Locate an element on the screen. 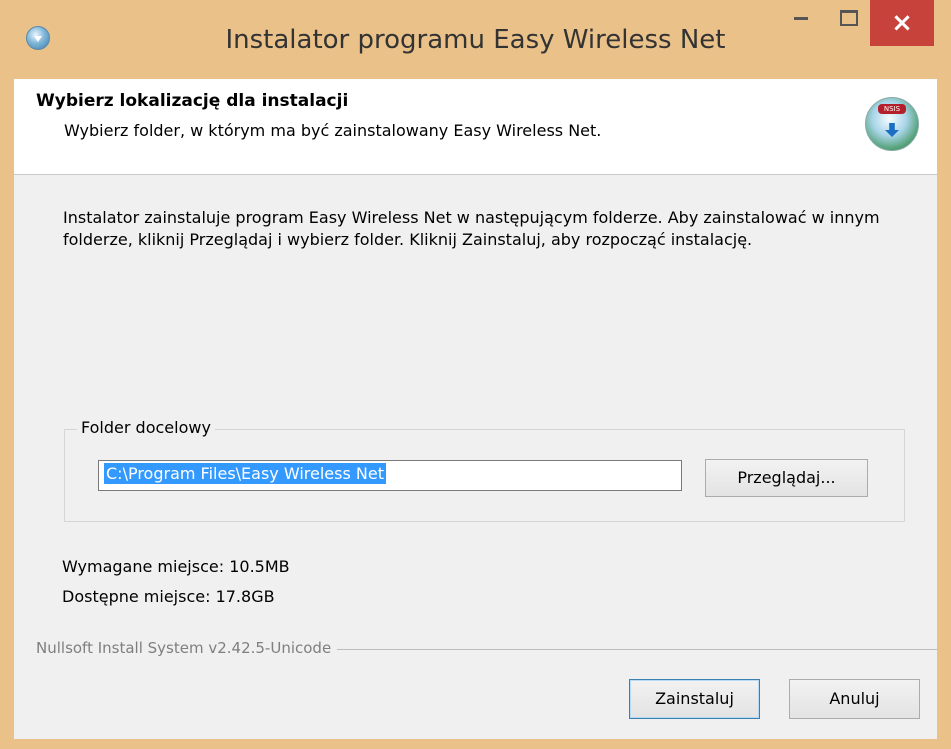 This screenshot has width=951, height=749. space-required: Wymagane miejsce: 10.5MB is located at coordinates (176, 566).